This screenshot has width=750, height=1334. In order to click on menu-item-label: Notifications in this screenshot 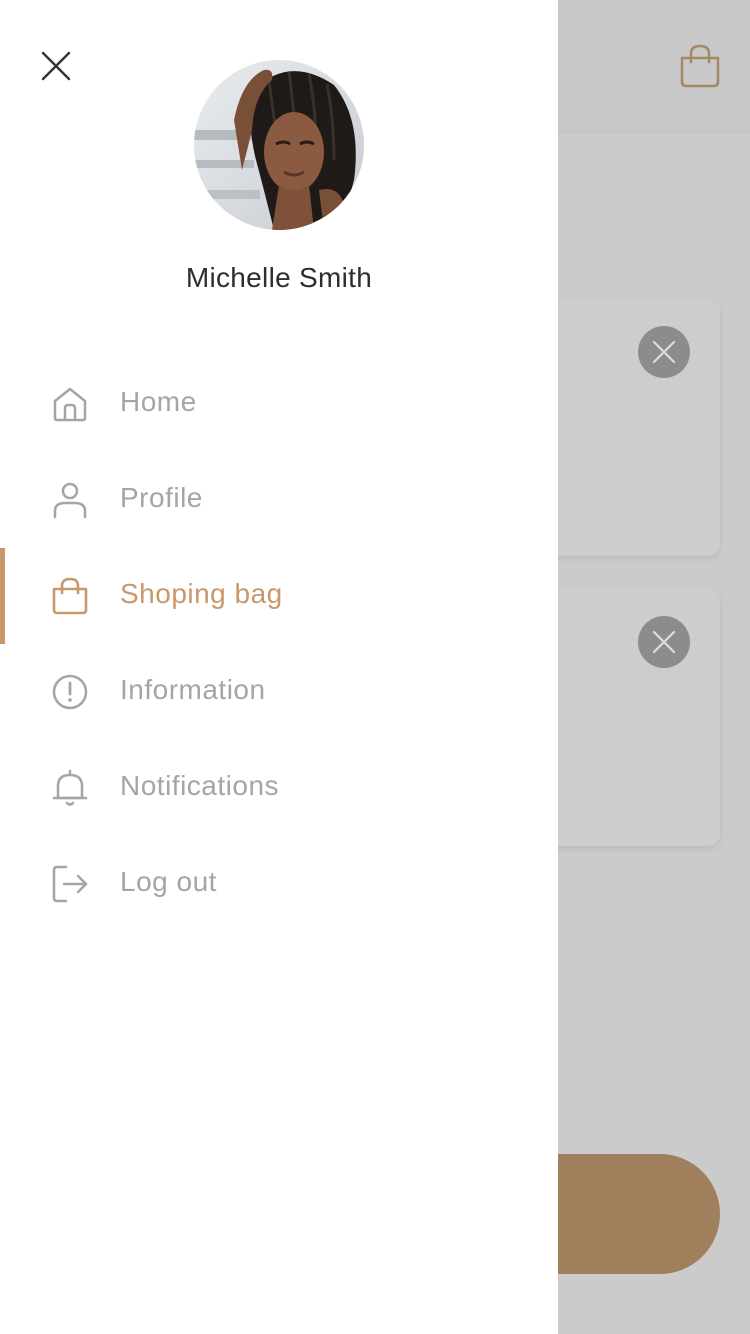, I will do `click(200, 785)`.